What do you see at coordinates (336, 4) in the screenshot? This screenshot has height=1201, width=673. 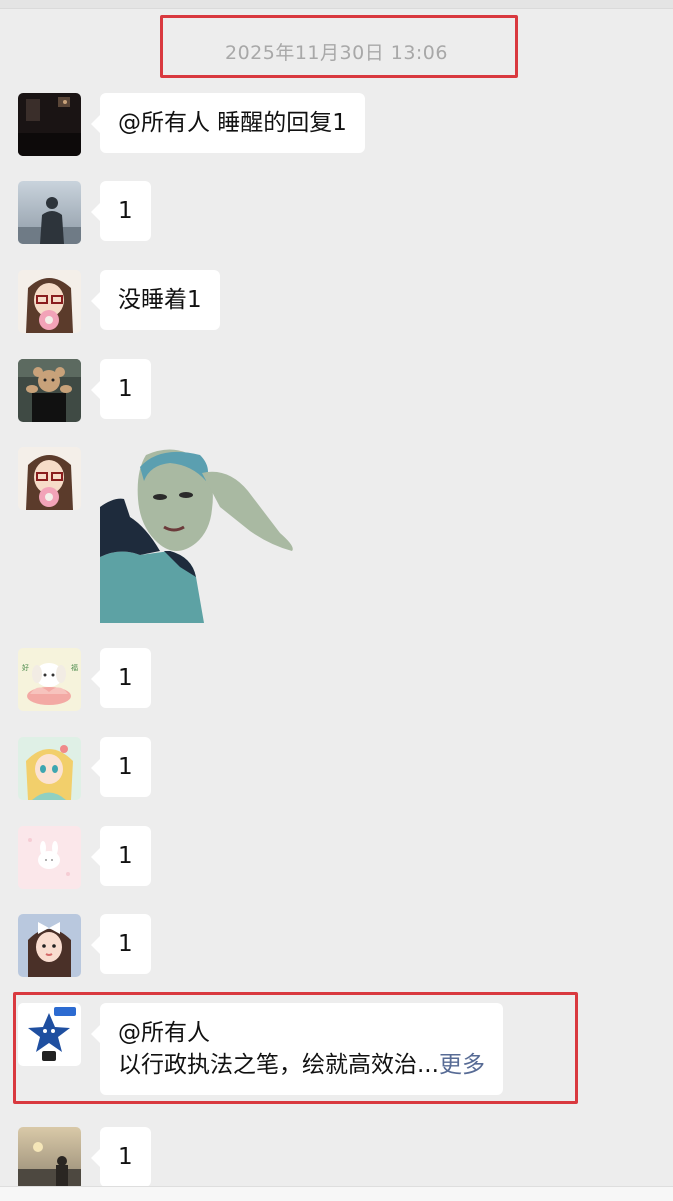 I see `top-divider` at bounding box center [336, 4].